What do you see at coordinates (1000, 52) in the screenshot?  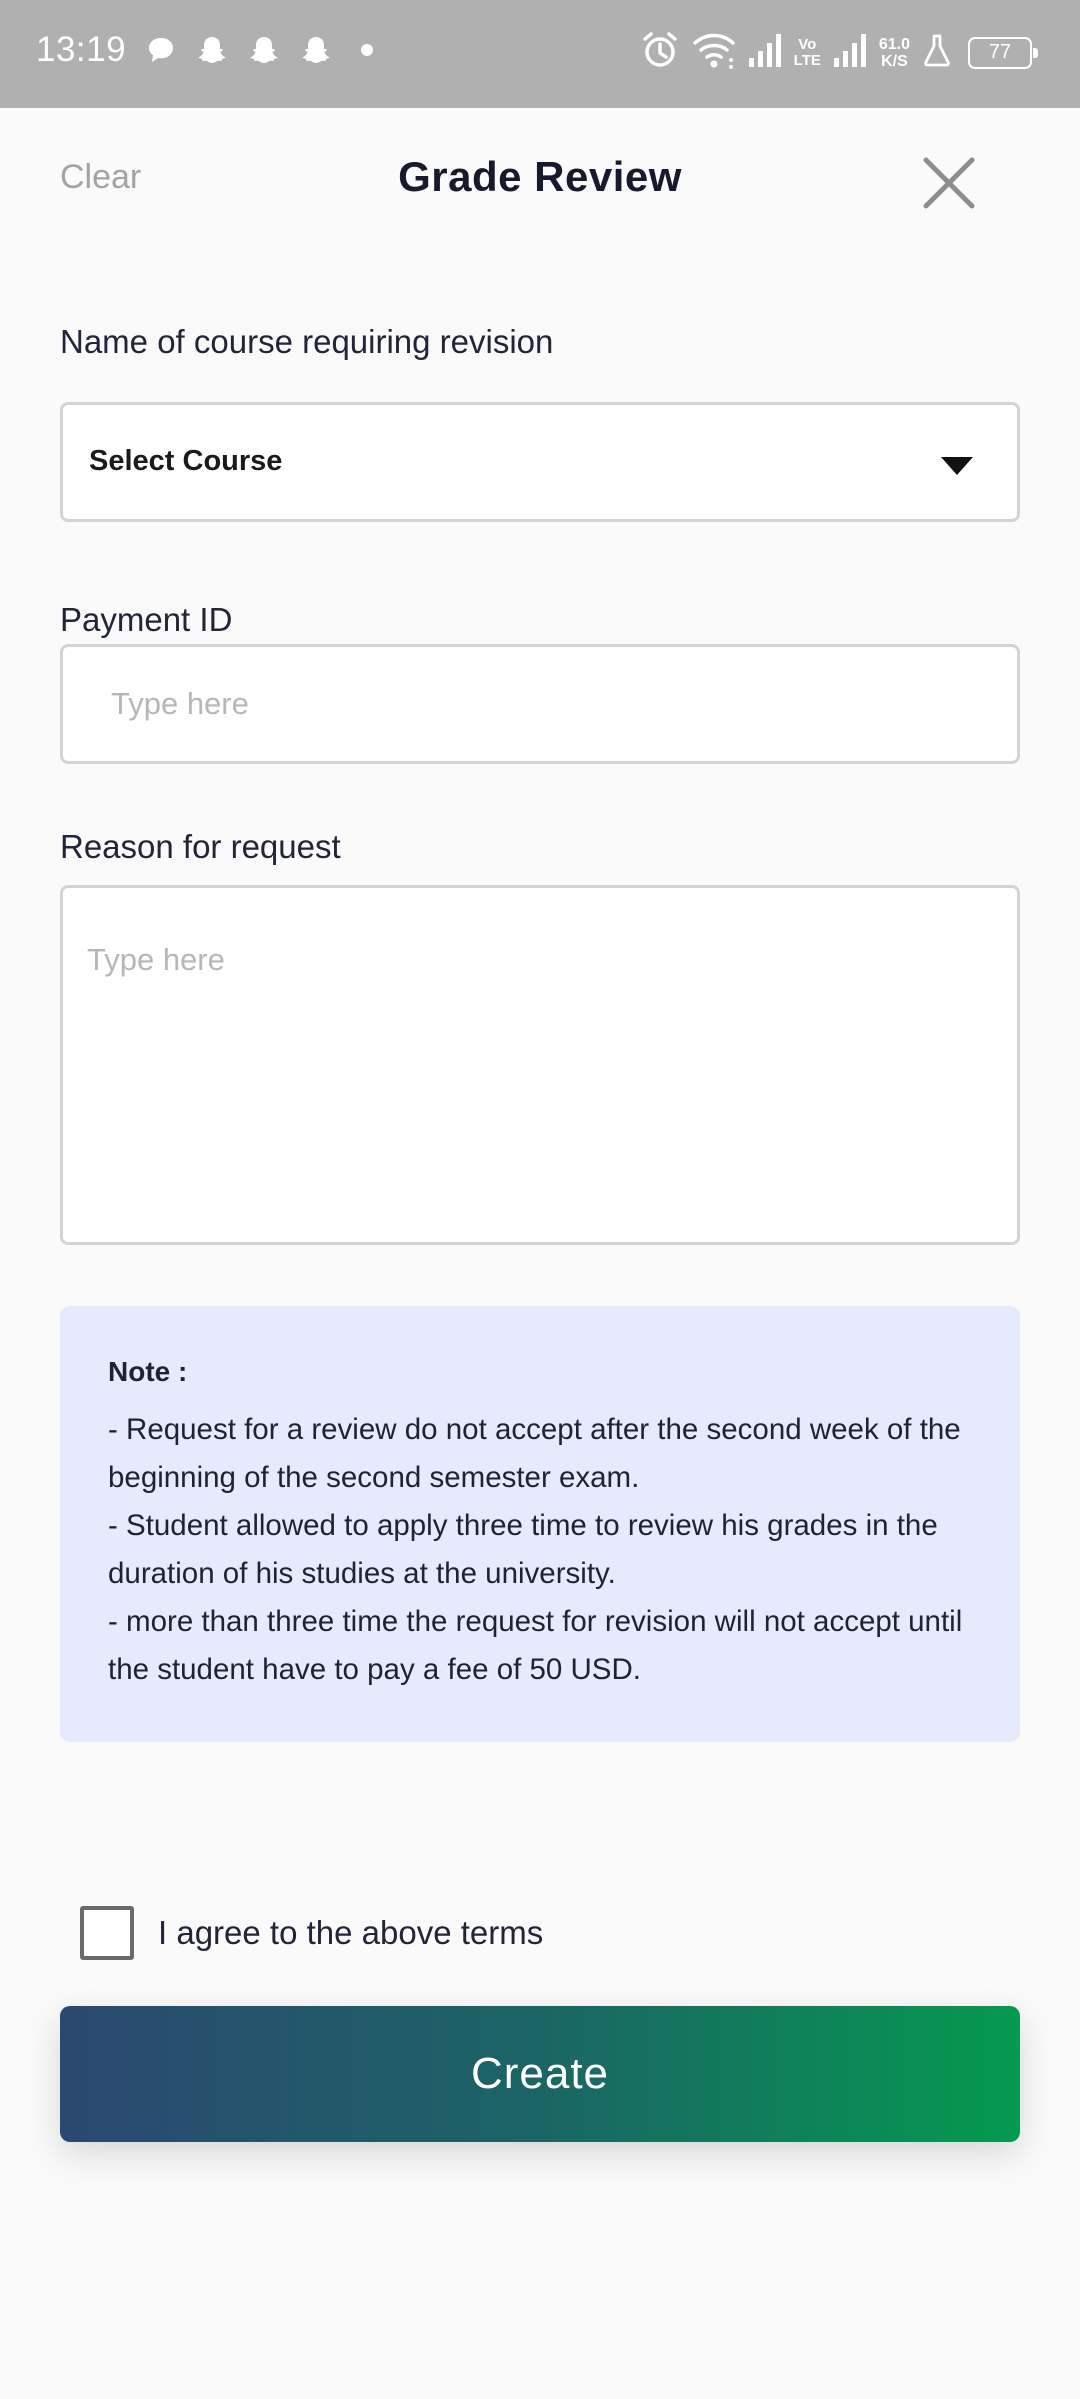 I see `battery-level: 77` at bounding box center [1000, 52].